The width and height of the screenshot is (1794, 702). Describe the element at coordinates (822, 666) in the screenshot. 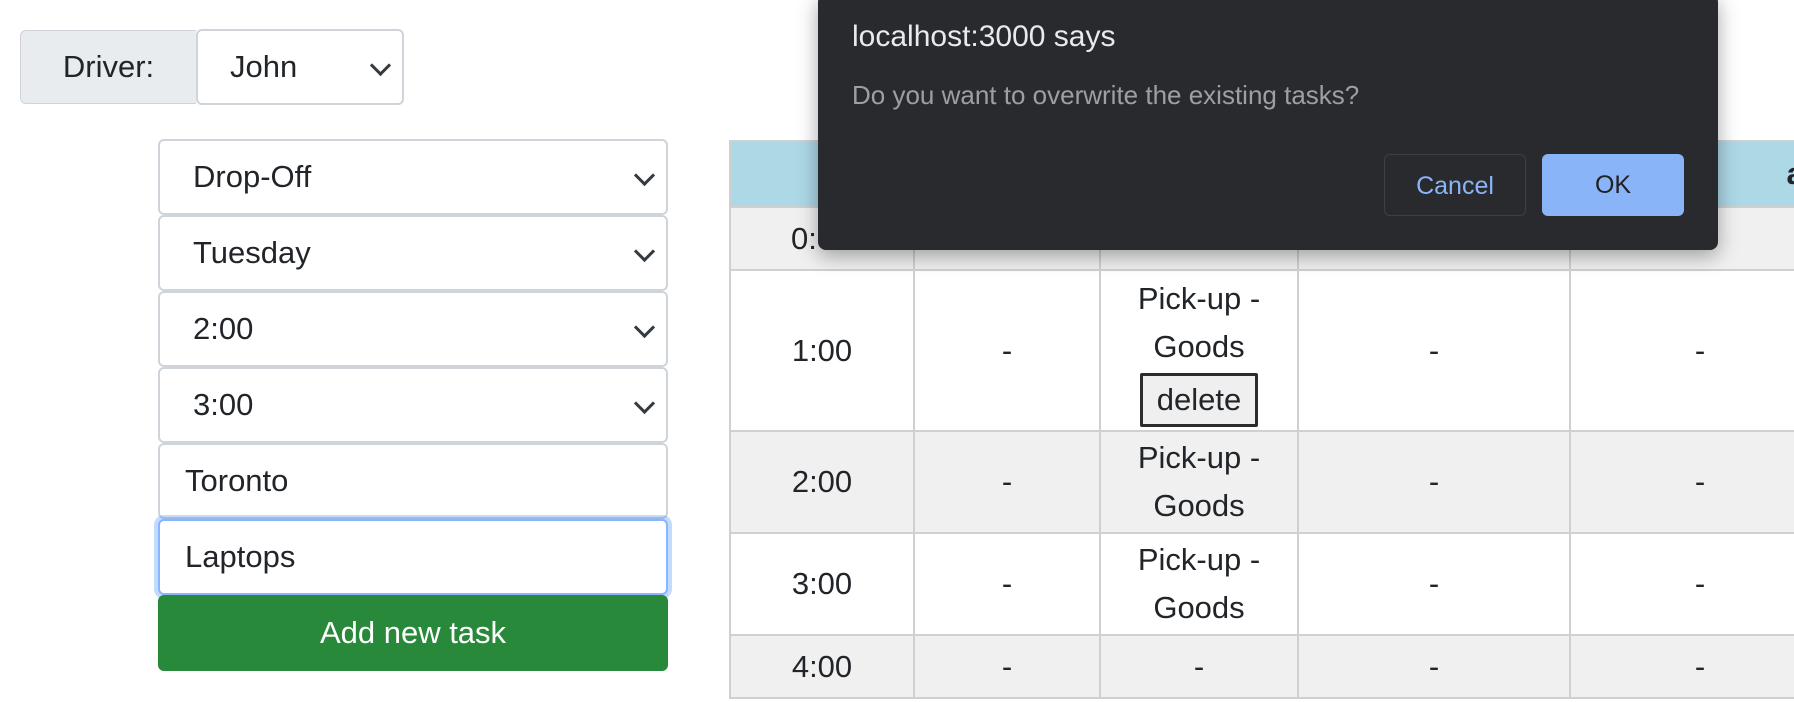

I see `time-cell: 4:00` at that location.